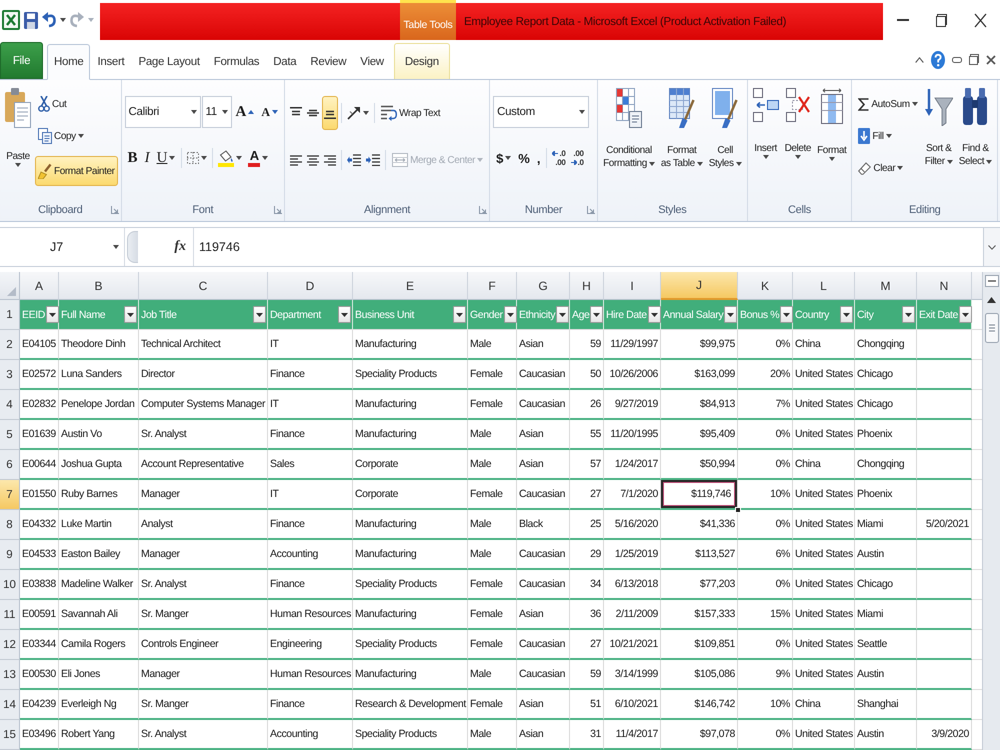 This screenshot has width=1000, height=750. What do you see at coordinates (10, 315) in the screenshot?
I see `row-number: 1` at bounding box center [10, 315].